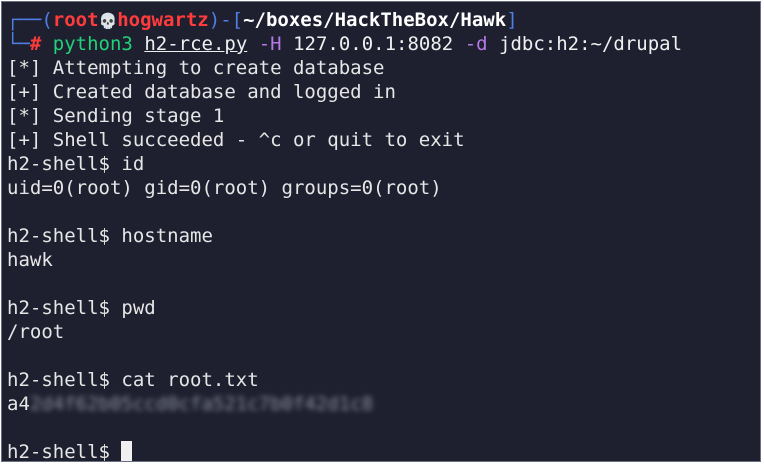 Image resolution: width=764 pixels, height=465 pixels. Describe the element at coordinates (163, 20) in the screenshot. I see `prompt-host: hogwartz` at that location.